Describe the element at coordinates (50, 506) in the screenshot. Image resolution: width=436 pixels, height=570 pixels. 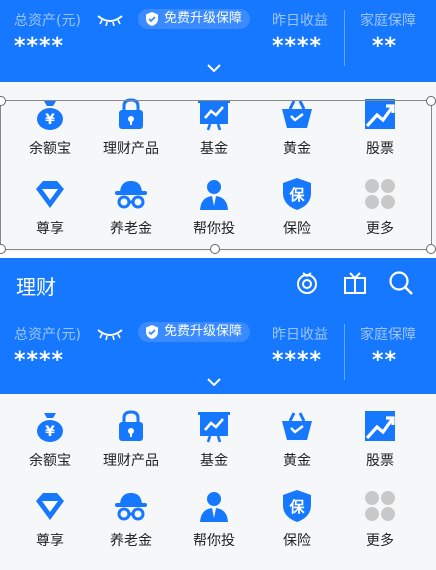
I see `diamond-icon` at that location.